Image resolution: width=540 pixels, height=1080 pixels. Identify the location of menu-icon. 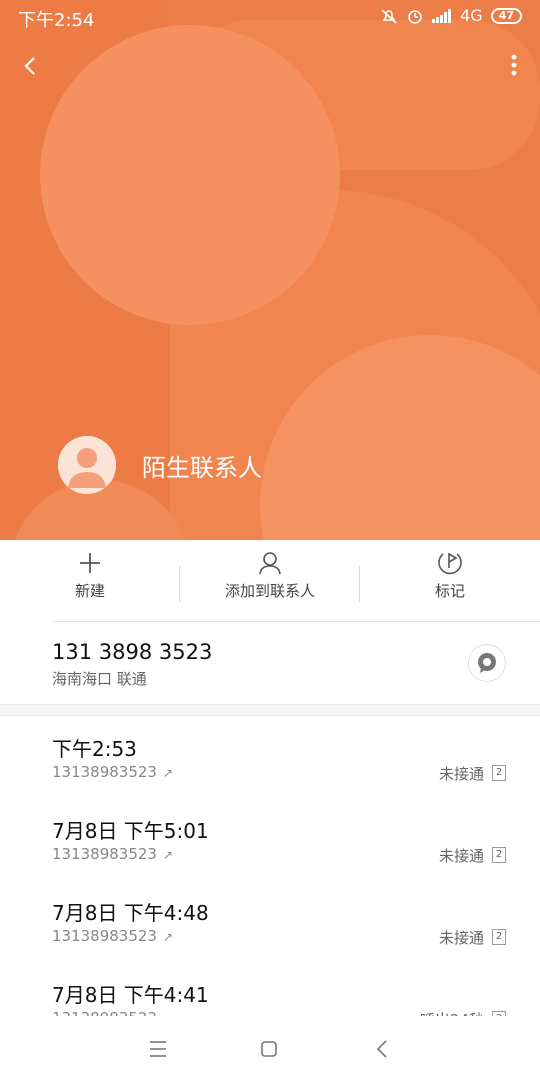
(158, 1049).